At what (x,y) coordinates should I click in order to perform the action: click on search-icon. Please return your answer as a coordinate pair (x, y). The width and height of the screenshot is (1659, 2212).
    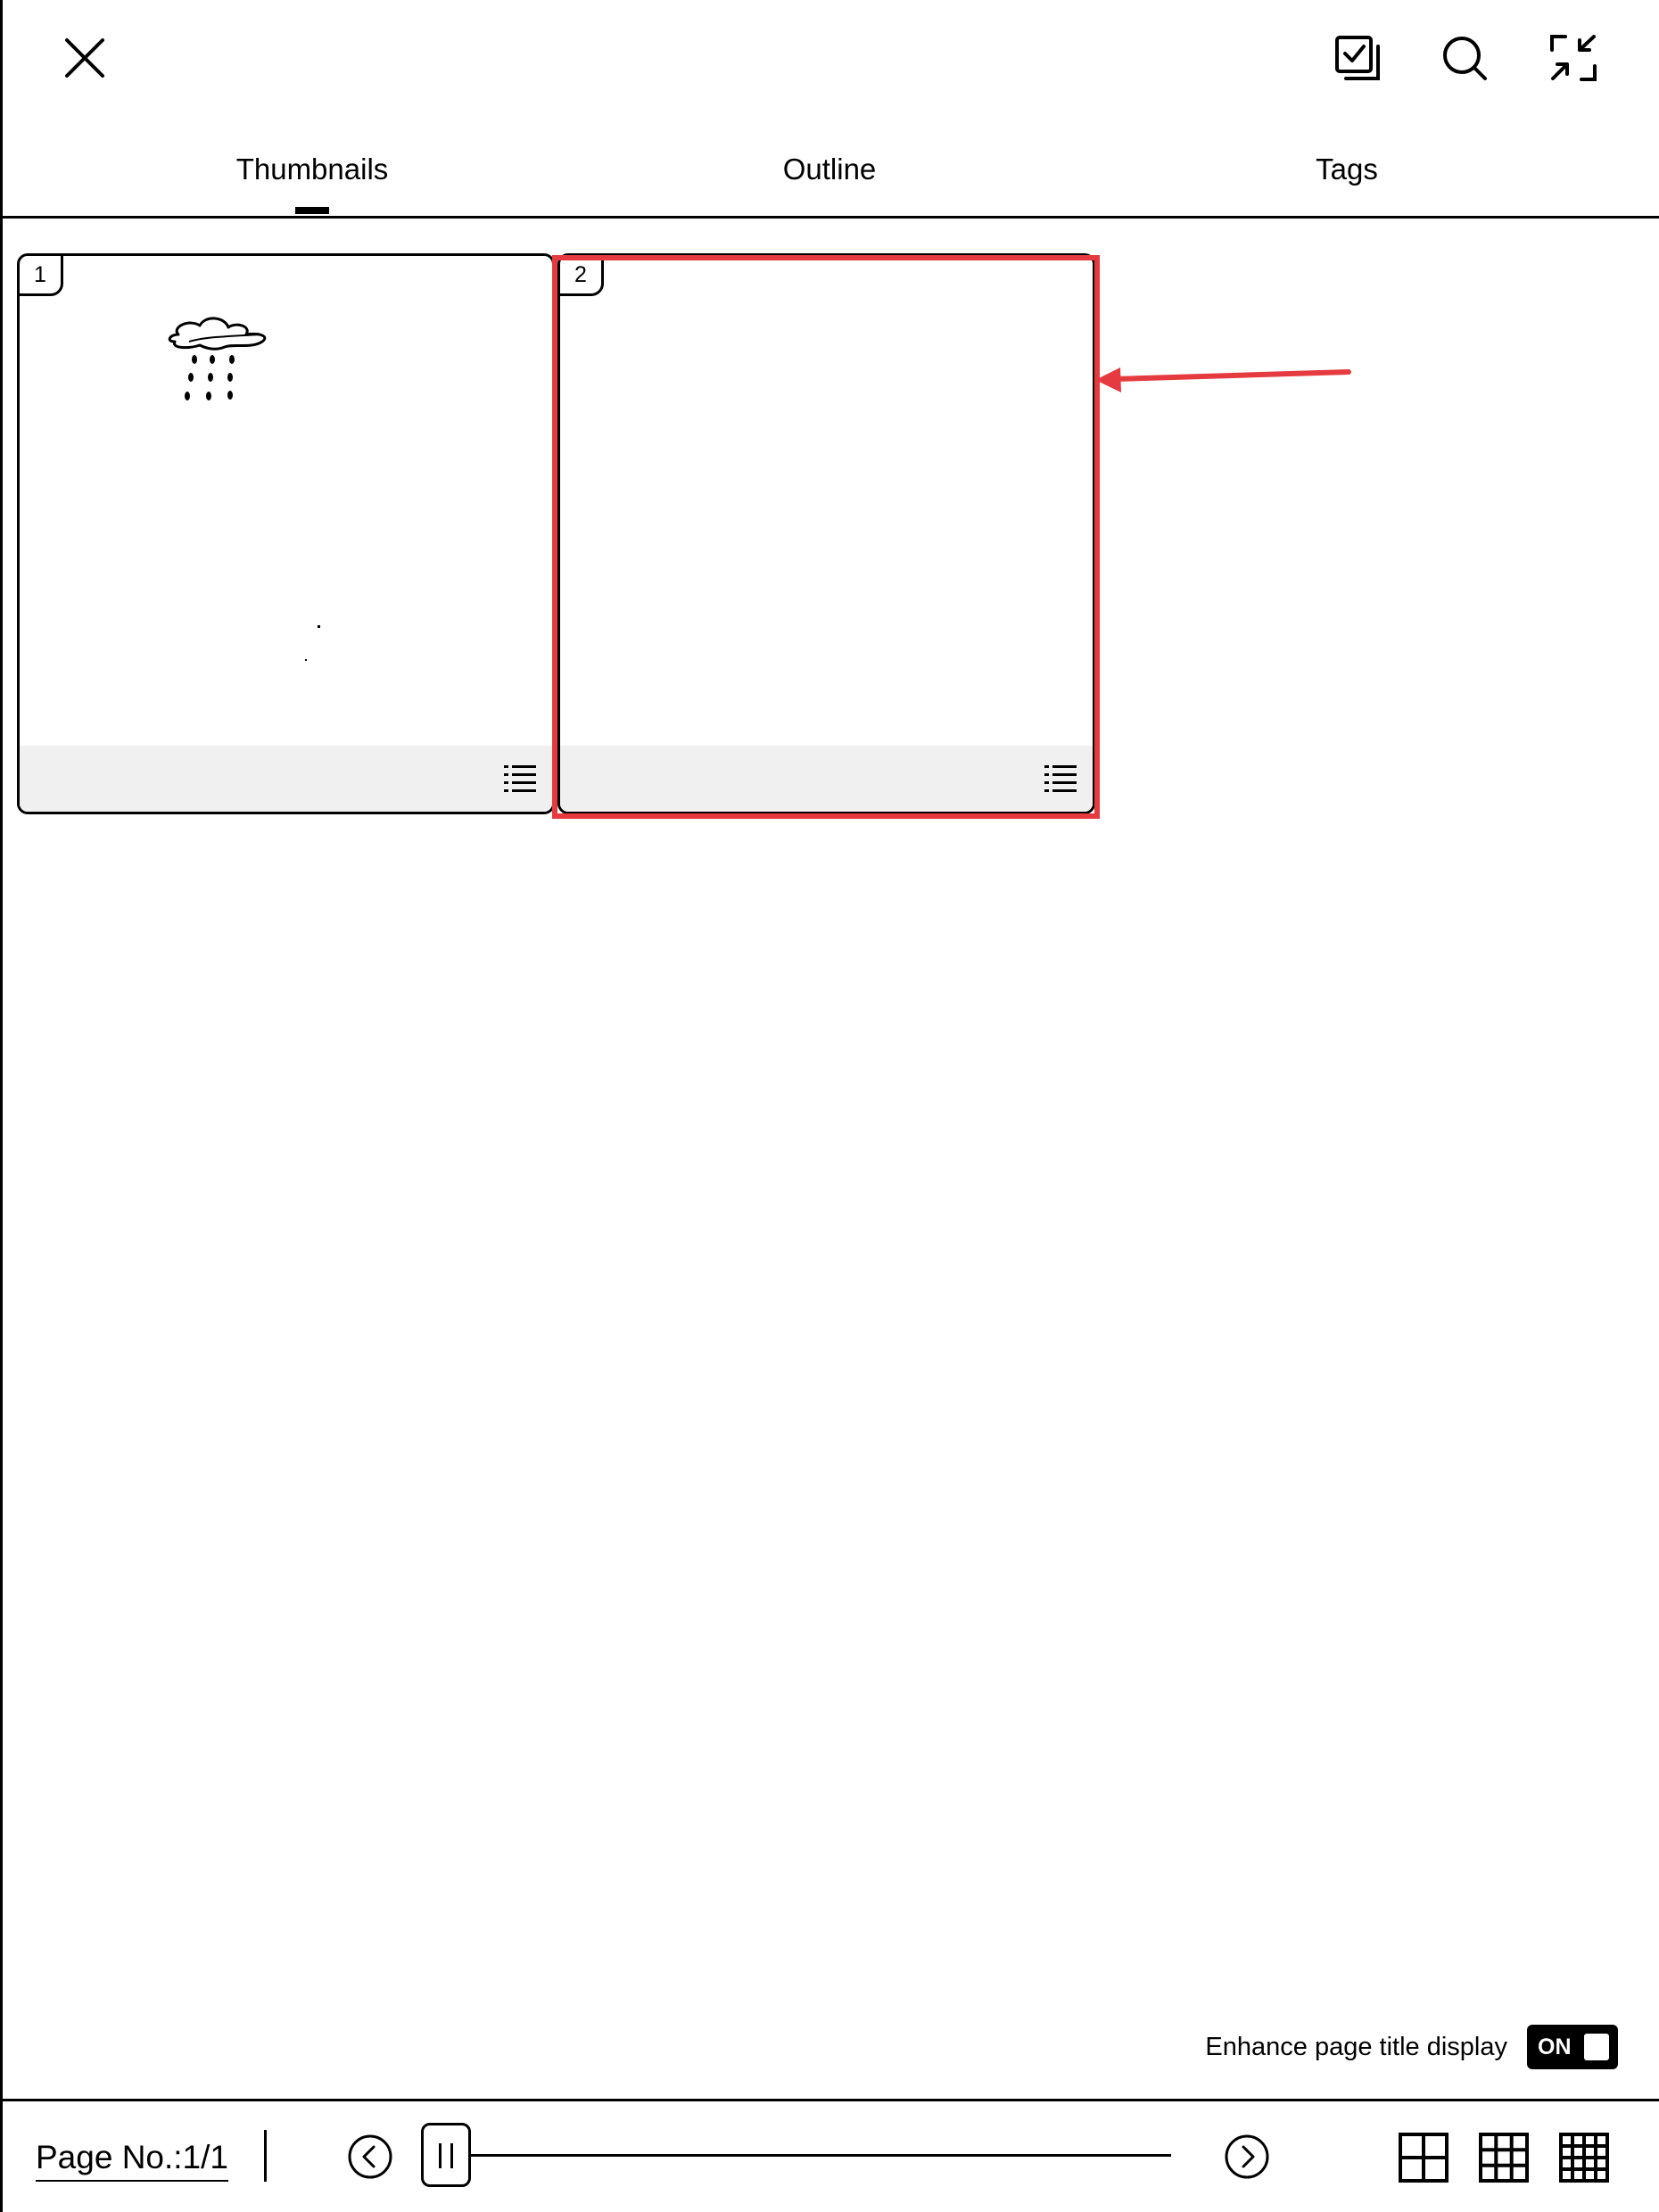
    Looking at the image, I should click on (1465, 59).